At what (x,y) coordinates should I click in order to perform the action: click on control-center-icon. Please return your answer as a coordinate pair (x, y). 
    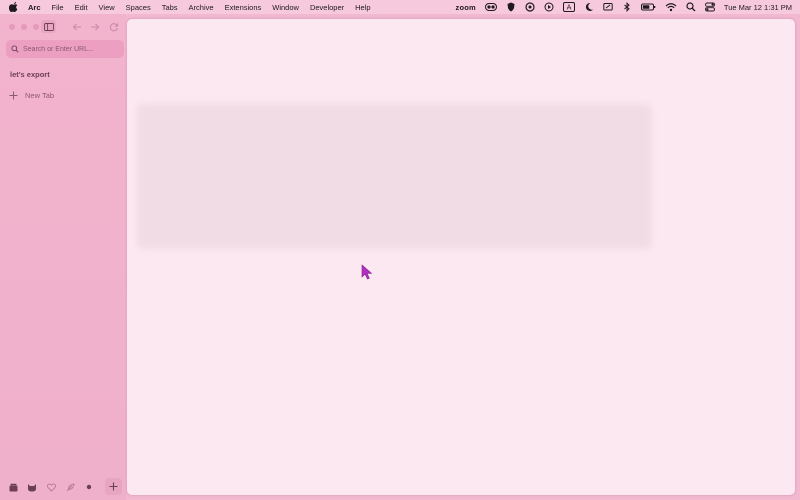
    Looking at the image, I should click on (709, 7).